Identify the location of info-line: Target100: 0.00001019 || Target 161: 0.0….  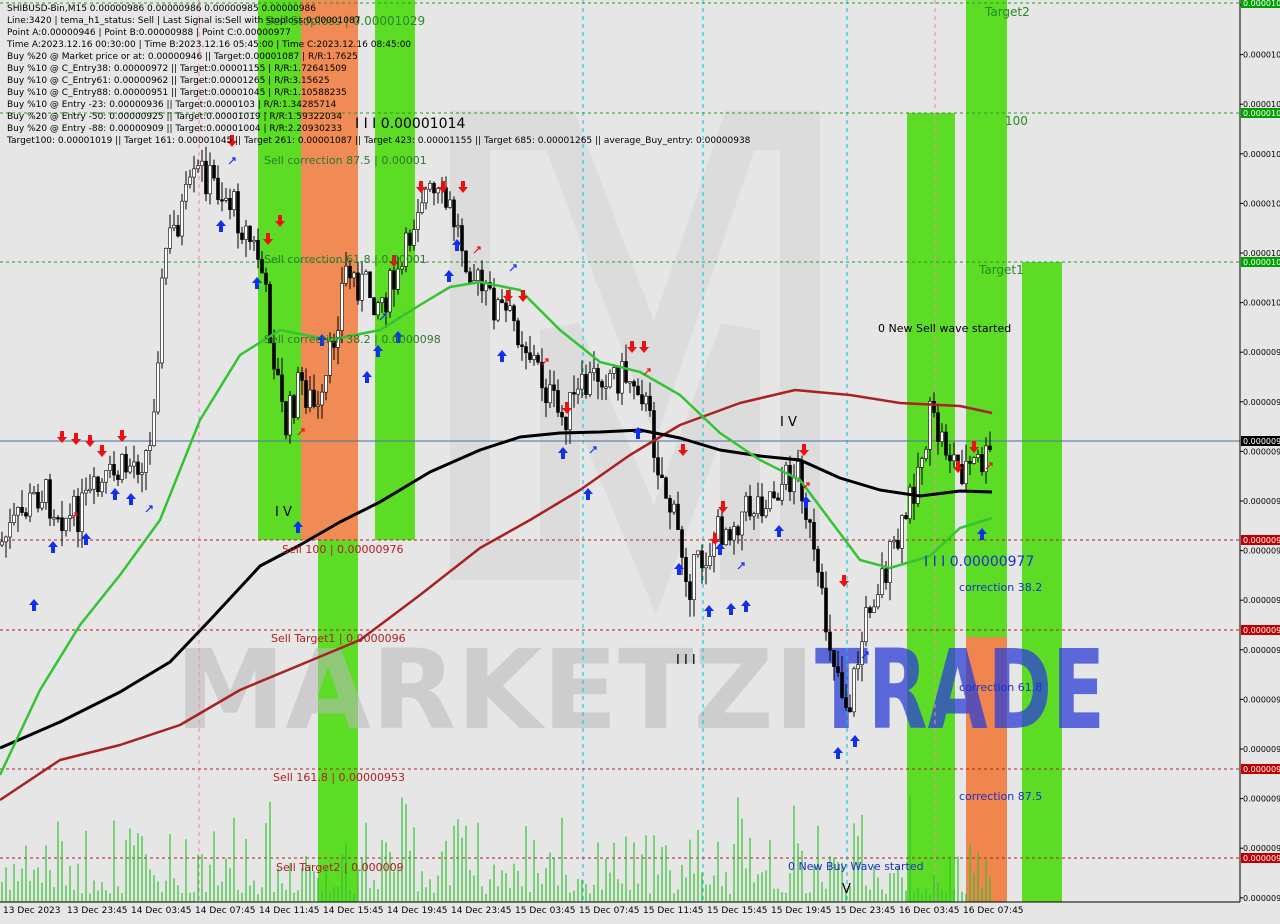
(379, 141).